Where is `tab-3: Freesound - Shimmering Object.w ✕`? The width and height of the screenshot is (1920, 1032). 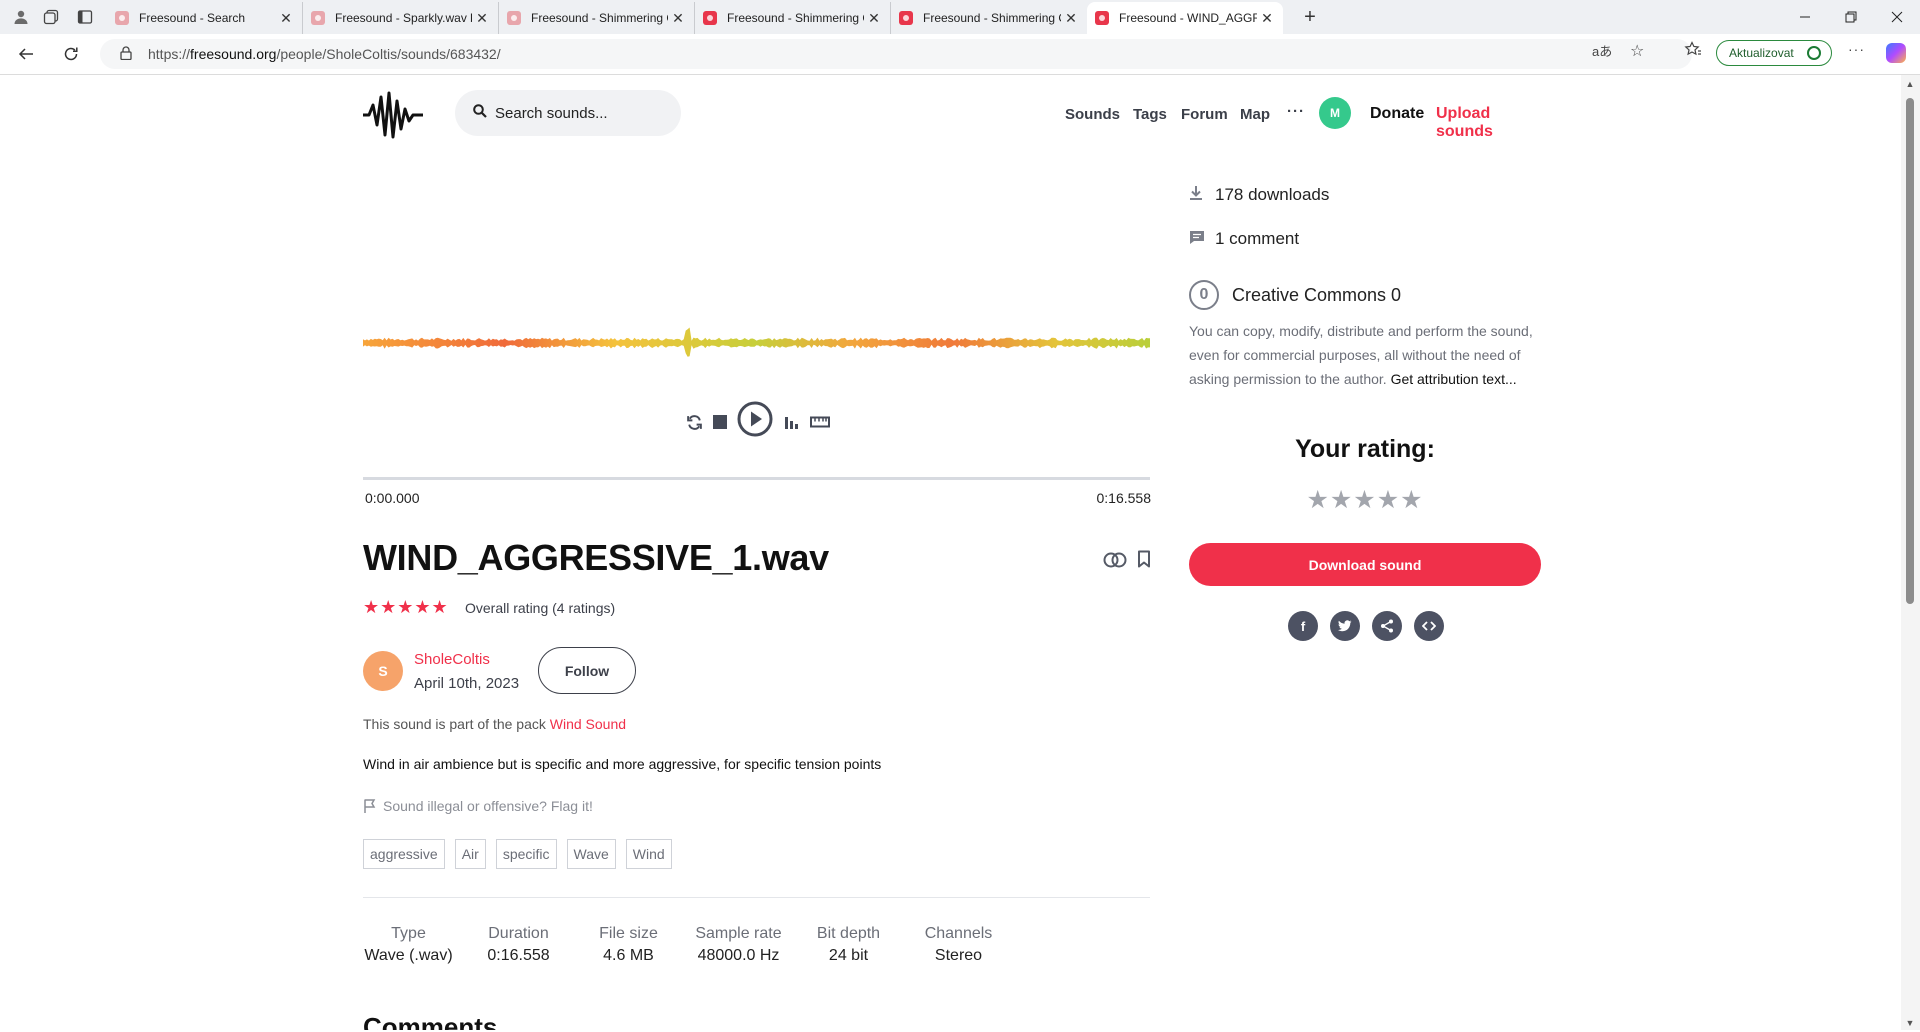
tab-3: Freesound - Shimmering Object.w ✕ is located at coordinates (597, 18).